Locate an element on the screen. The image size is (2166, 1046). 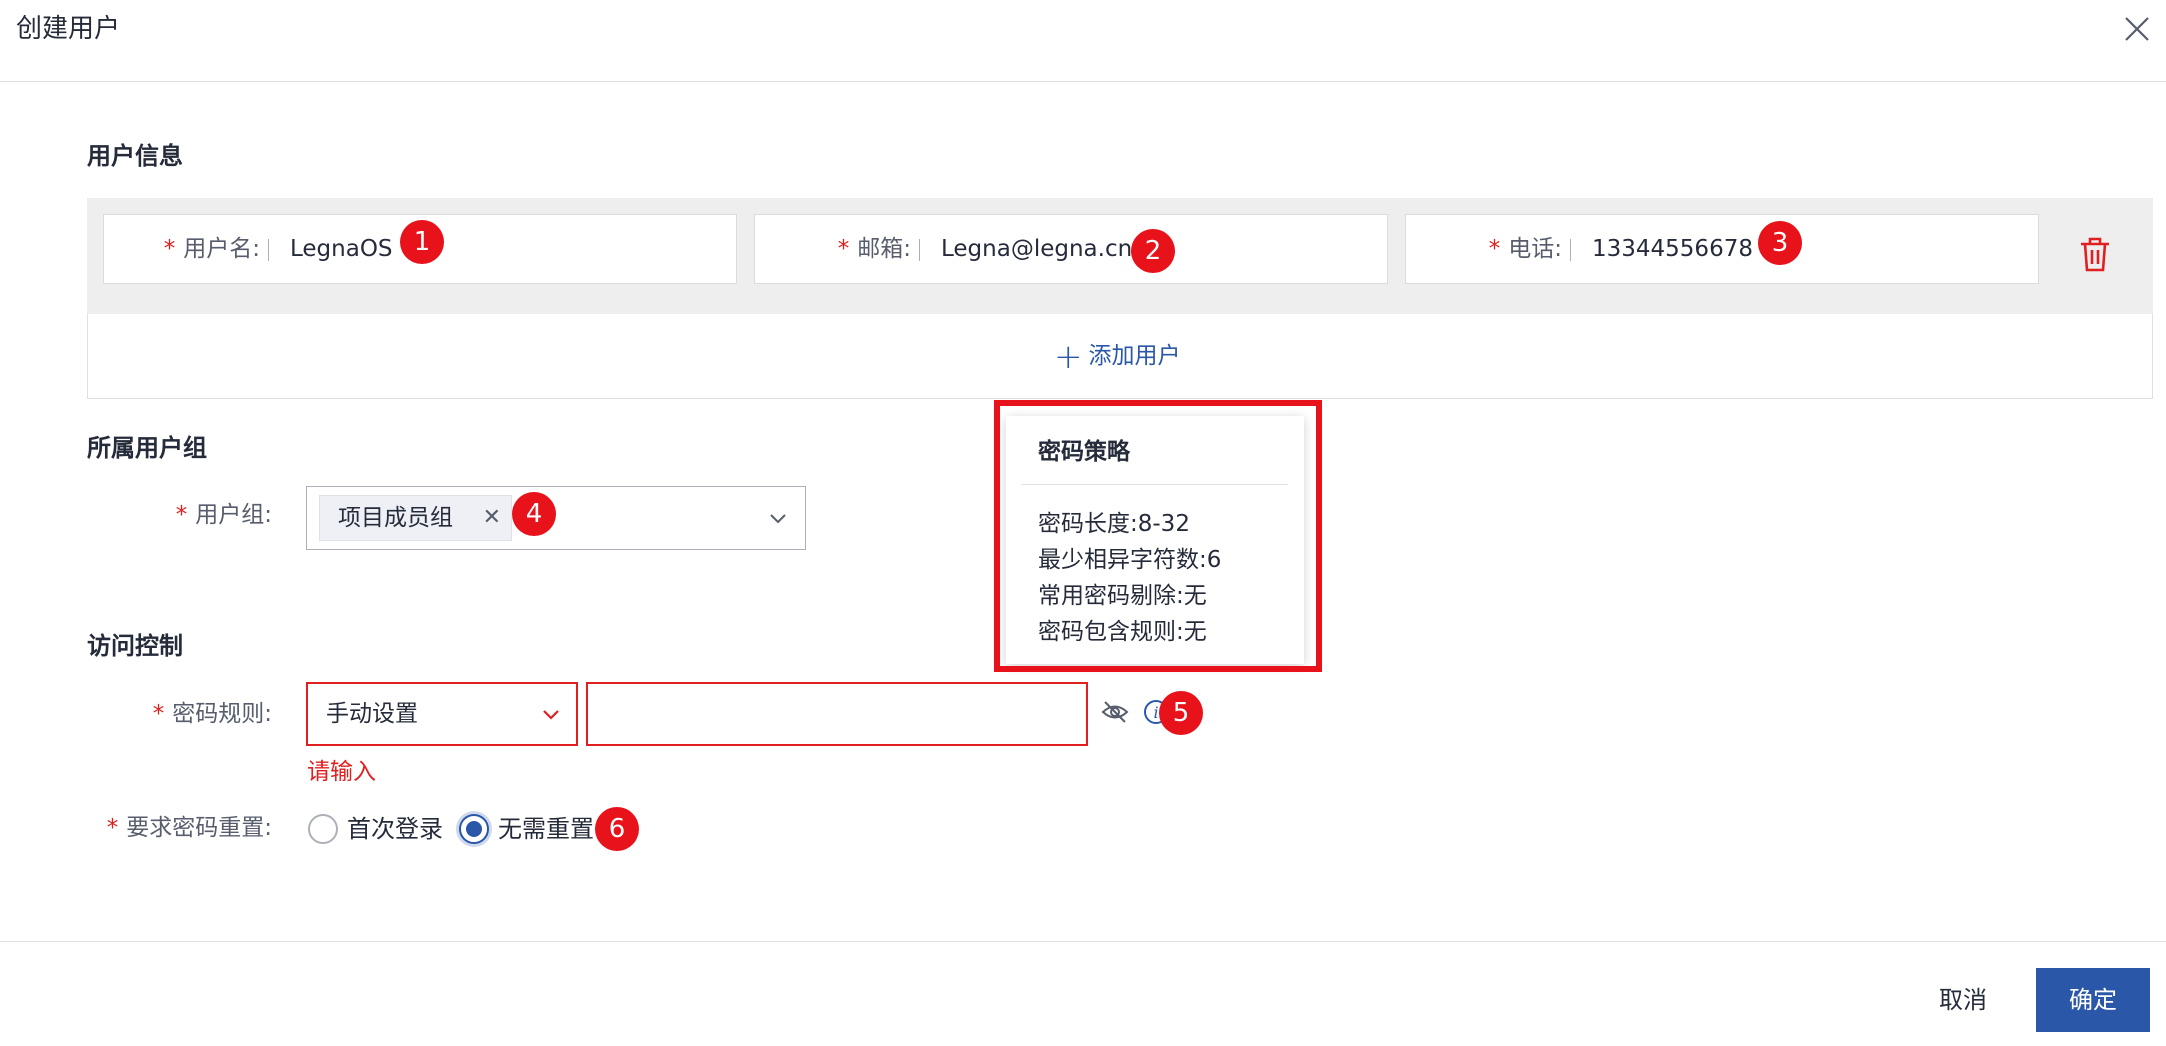
add-user-row: + 添加用户 is located at coordinates (1120, 356).